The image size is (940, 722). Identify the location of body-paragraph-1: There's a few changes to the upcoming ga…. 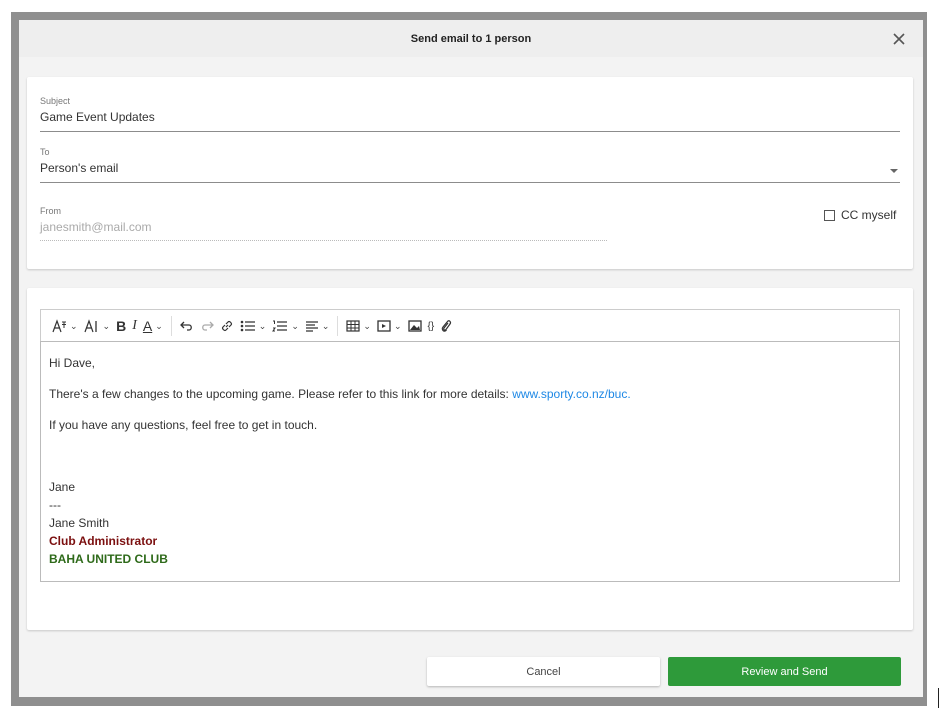
(470, 394).